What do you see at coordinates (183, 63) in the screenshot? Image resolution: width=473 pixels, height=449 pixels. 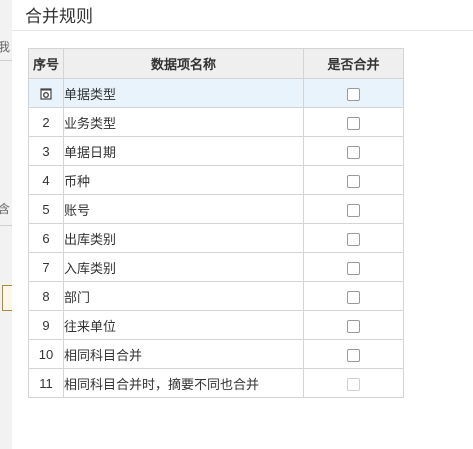 I see `column-header-name: 数据项名称` at bounding box center [183, 63].